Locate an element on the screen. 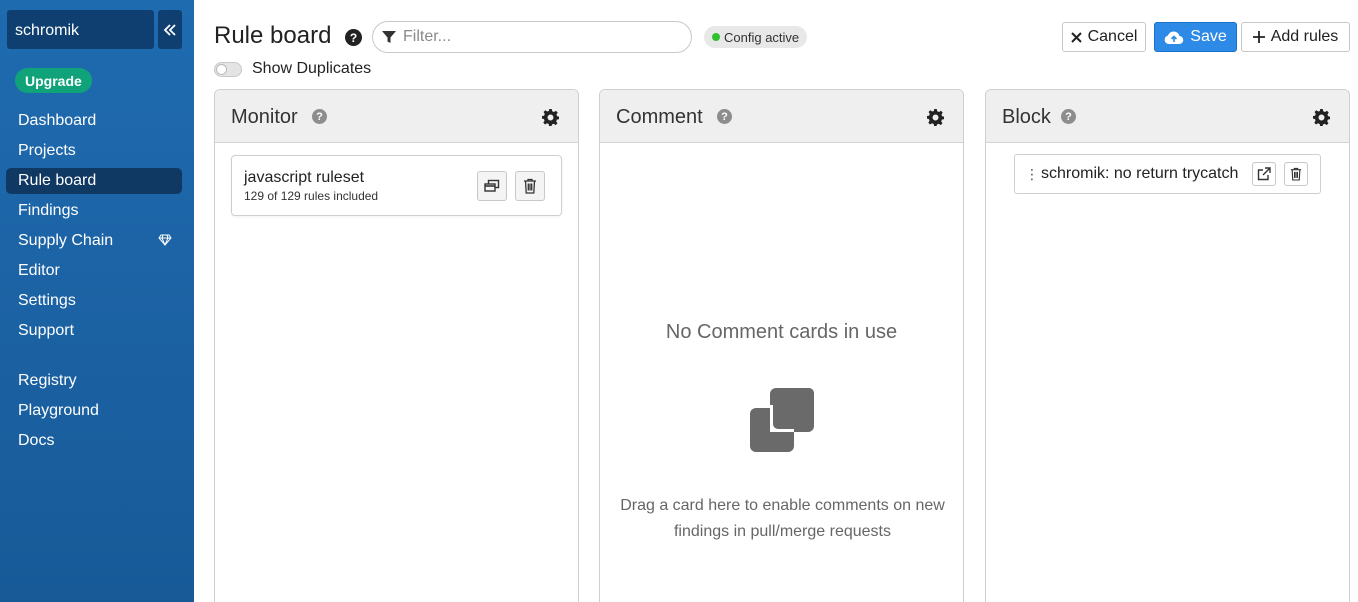 The height and width of the screenshot is (602, 1358). sidebar-item-playground: Playground is located at coordinates (94, 411).